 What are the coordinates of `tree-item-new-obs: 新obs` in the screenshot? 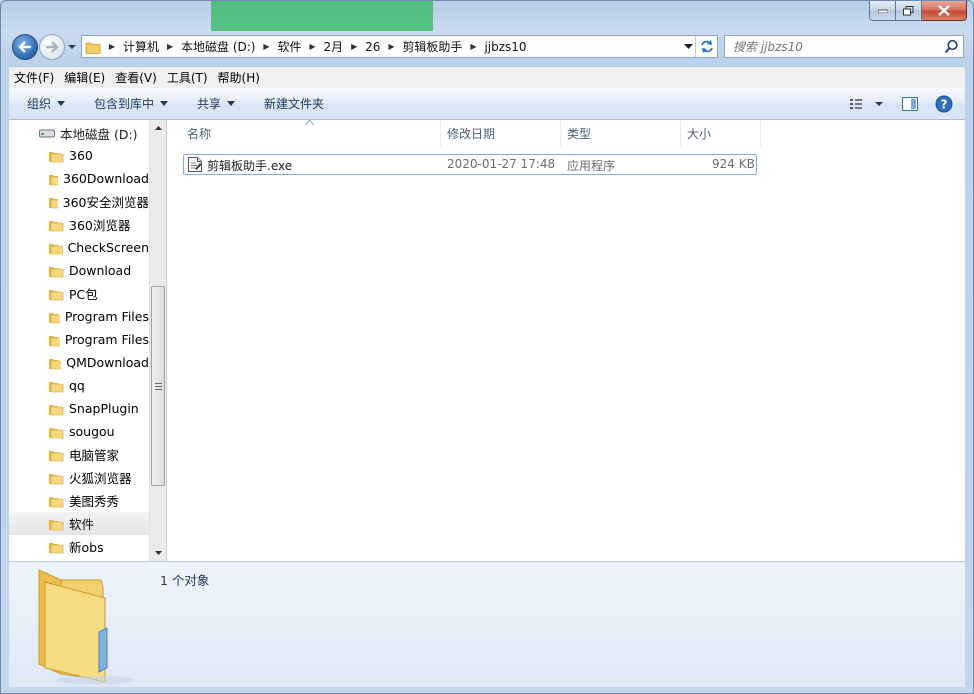 It's located at (79, 546).